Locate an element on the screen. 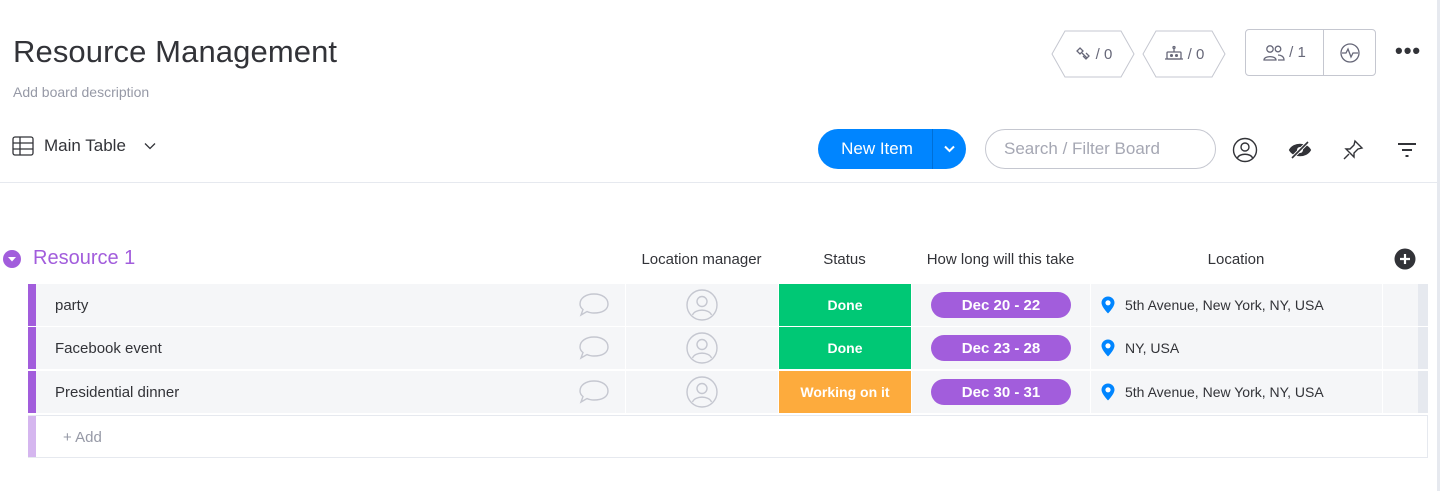  new-item-label: New Item is located at coordinates (877, 148).